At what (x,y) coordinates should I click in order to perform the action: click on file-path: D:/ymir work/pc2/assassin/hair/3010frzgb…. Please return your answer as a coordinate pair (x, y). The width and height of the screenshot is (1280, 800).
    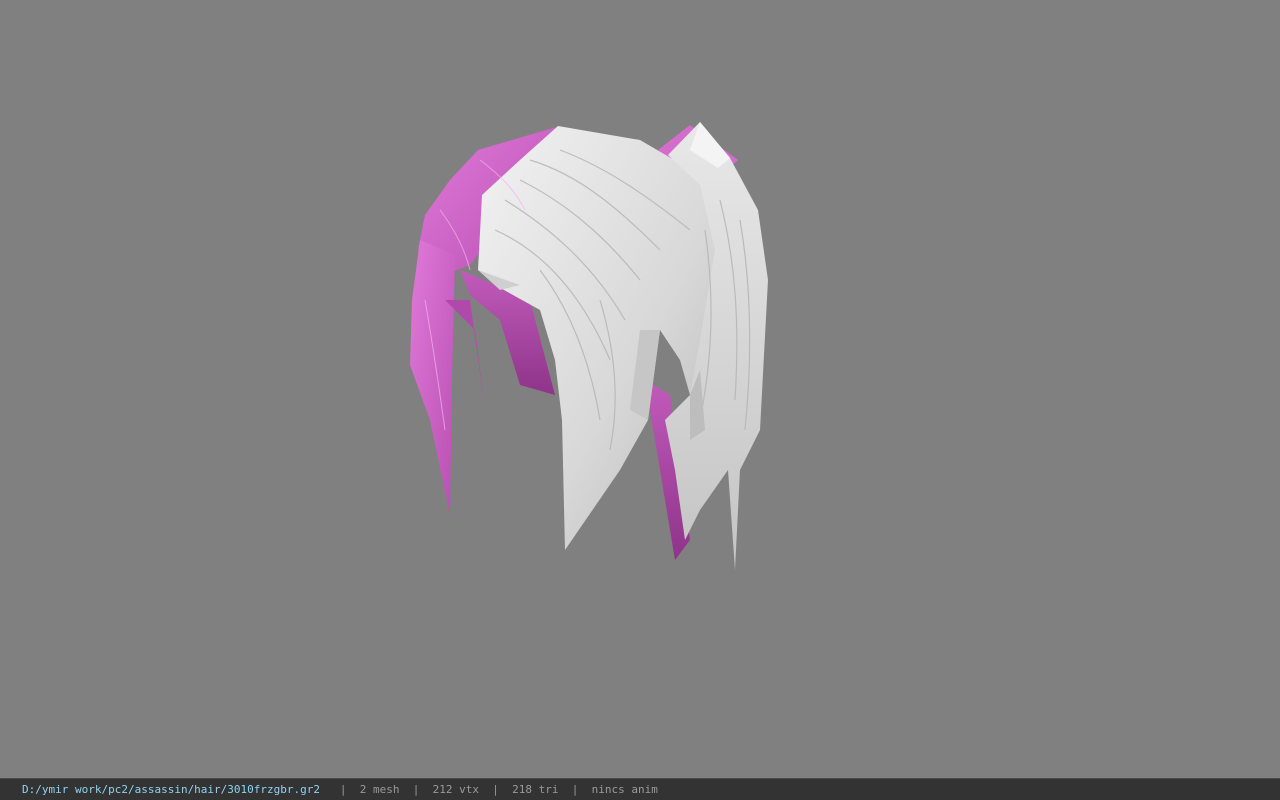
    Looking at the image, I should click on (171, 789).